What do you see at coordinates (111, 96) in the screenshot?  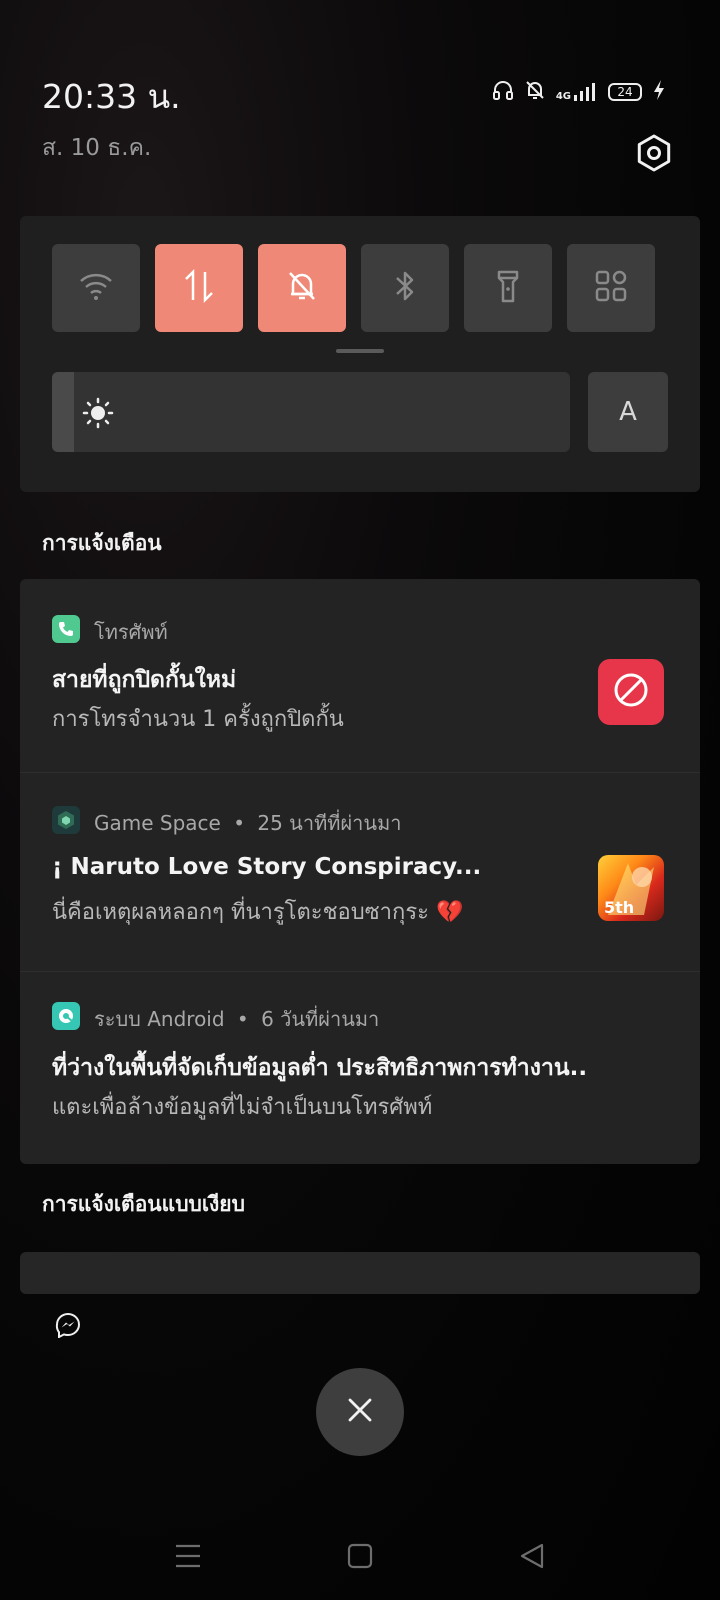 I see `clock-time: 20:33 น.` at bounding box center [111, 96].